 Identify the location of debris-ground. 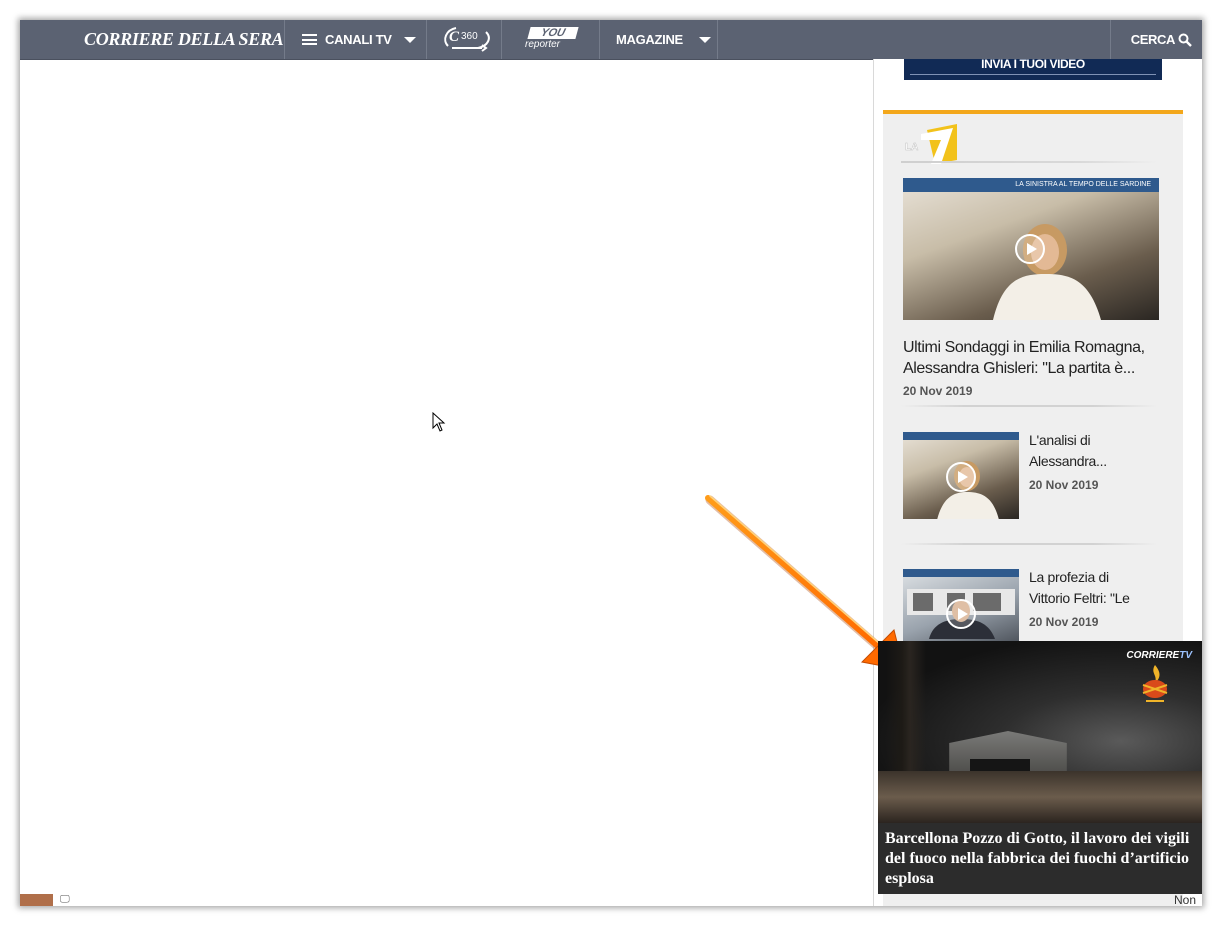
(1040, 797).